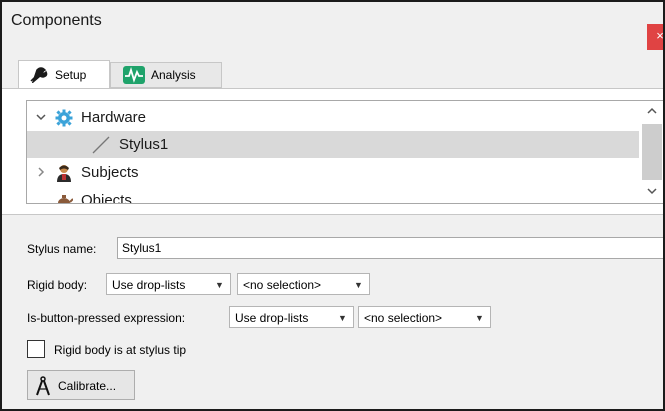 The height and width of the screenshot is (411, 665). What do you see at coordinates (43, 386) in the screenshot?
I see `compass-icon` at bounding box center [43, 386].